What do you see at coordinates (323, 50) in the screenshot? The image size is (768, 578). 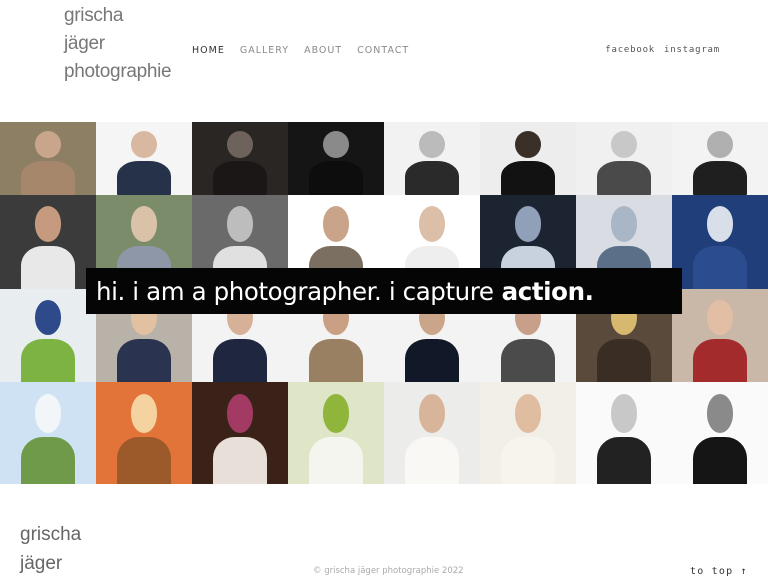 I see `nav-about: ABOUT` at bounding box center [323, 50].